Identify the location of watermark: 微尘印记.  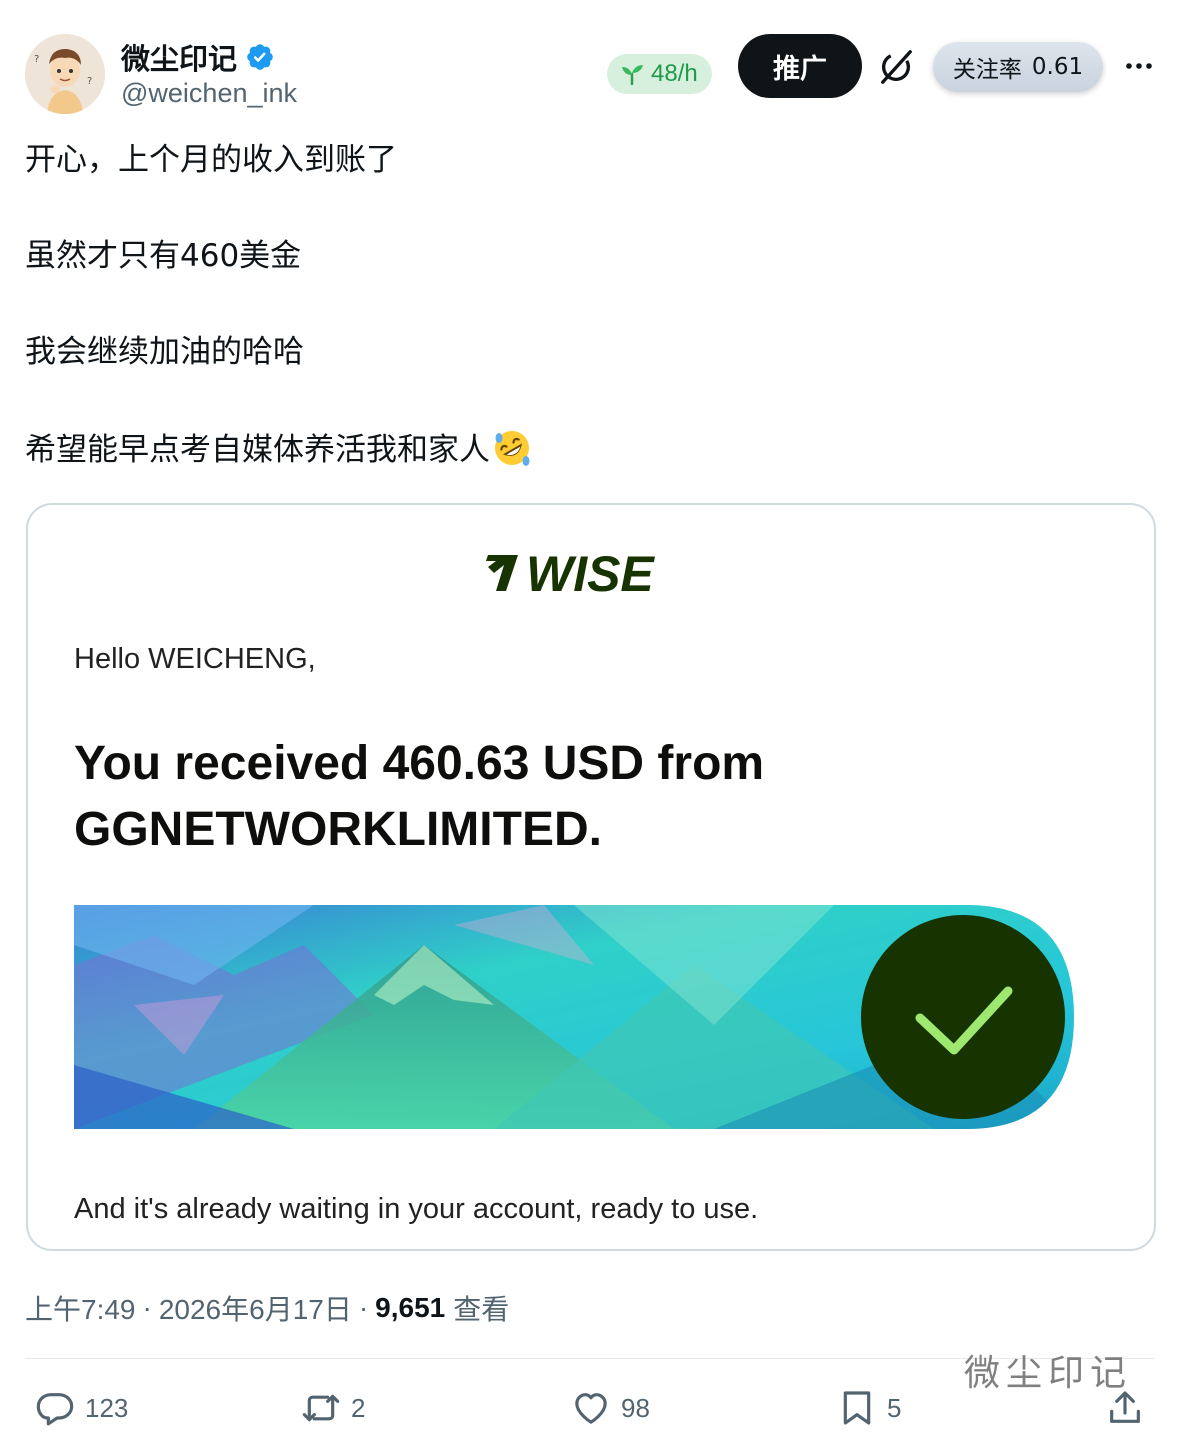
(1048, 1373).